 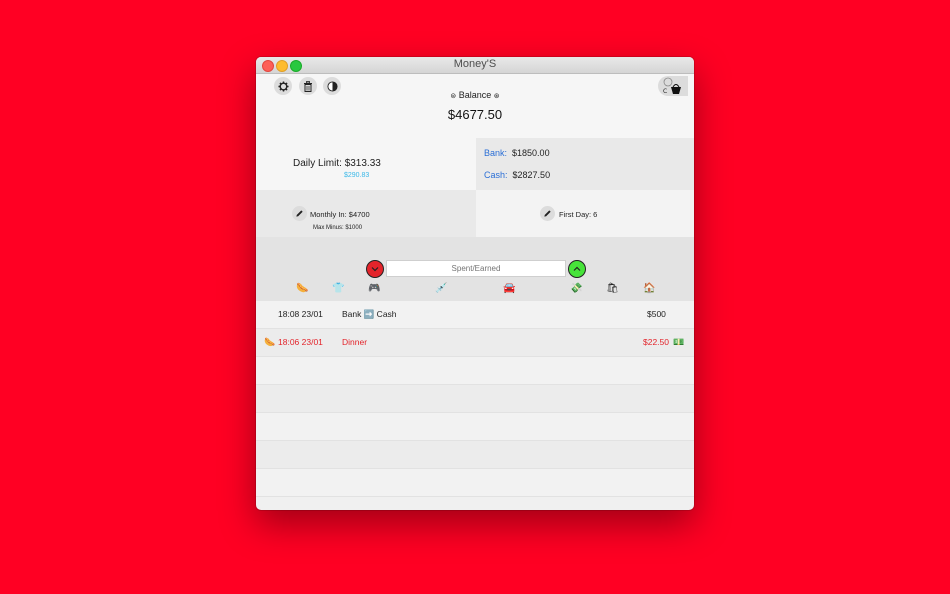 What do you see at coordinates (531, 153) in the screenshot?
I see `bank-value: $1850.00` at bounding box center [531, 153].